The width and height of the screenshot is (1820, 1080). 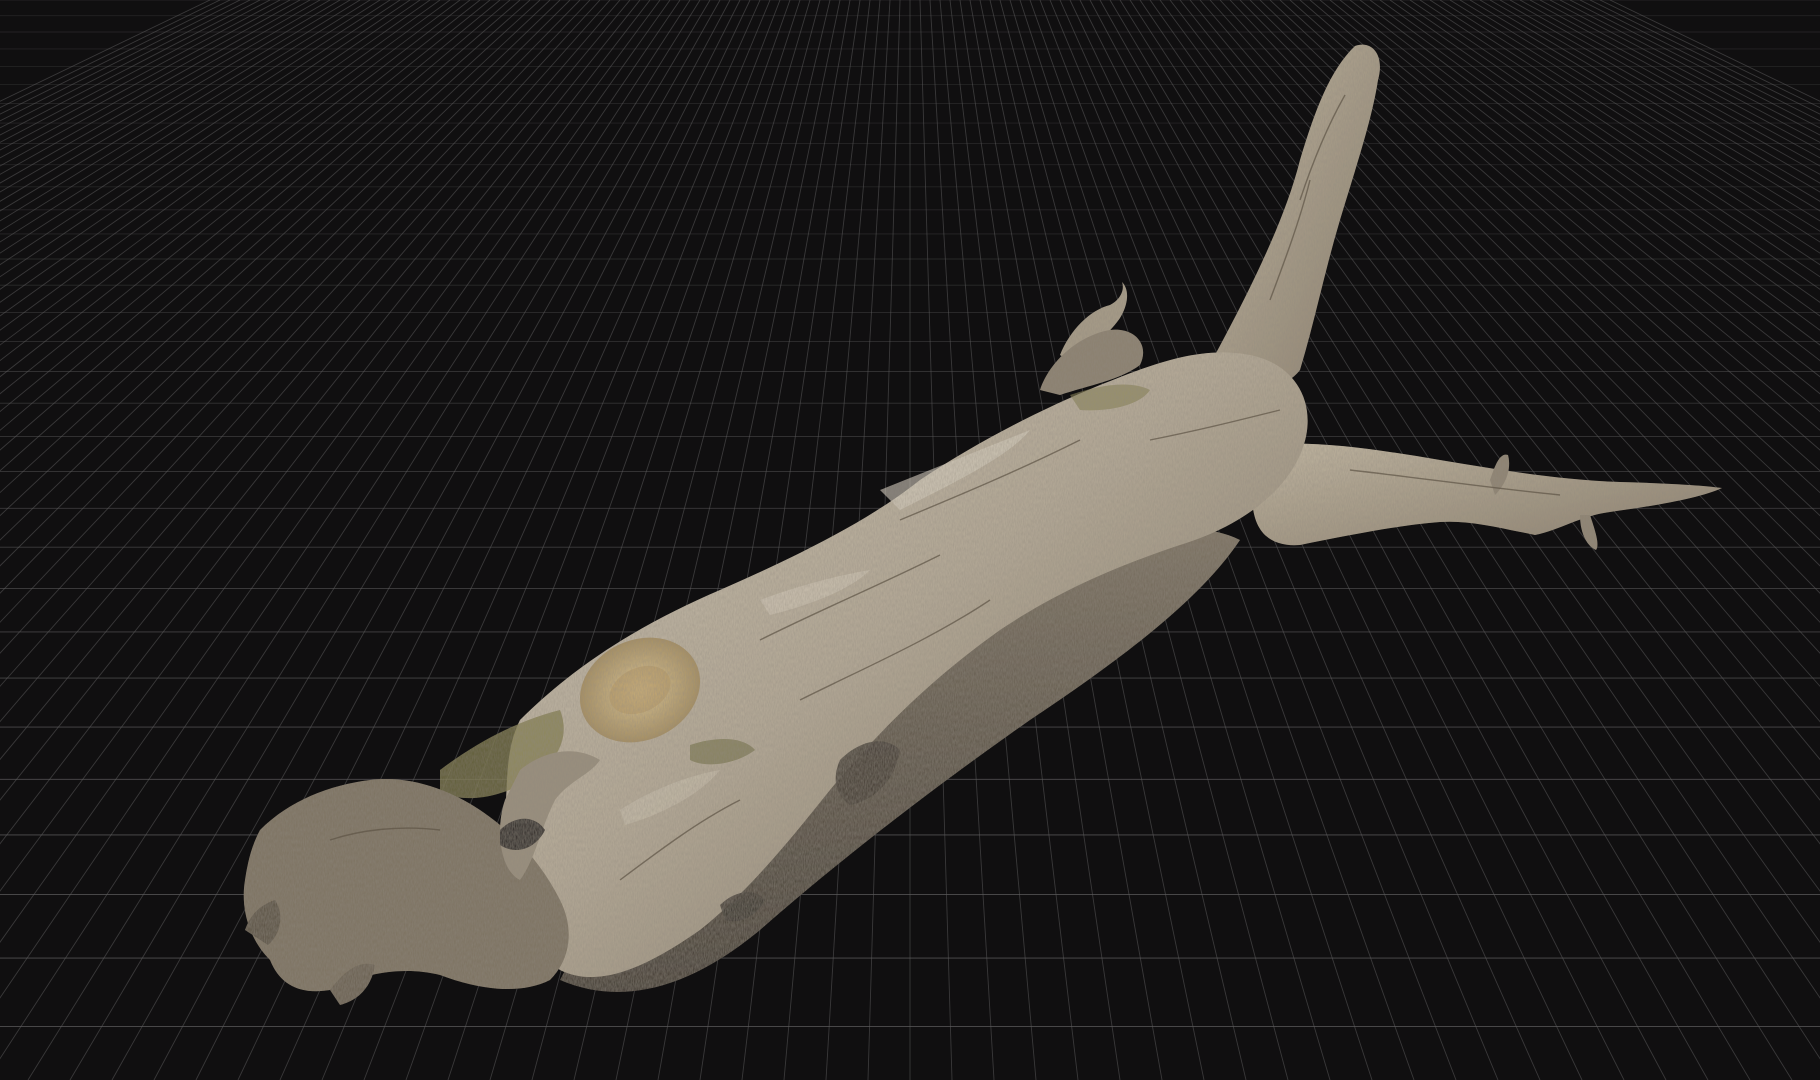 What do you see at coordinates (1487, 494) in the screenshot?
I see `right-branch` at bounding box center [1487, 494].